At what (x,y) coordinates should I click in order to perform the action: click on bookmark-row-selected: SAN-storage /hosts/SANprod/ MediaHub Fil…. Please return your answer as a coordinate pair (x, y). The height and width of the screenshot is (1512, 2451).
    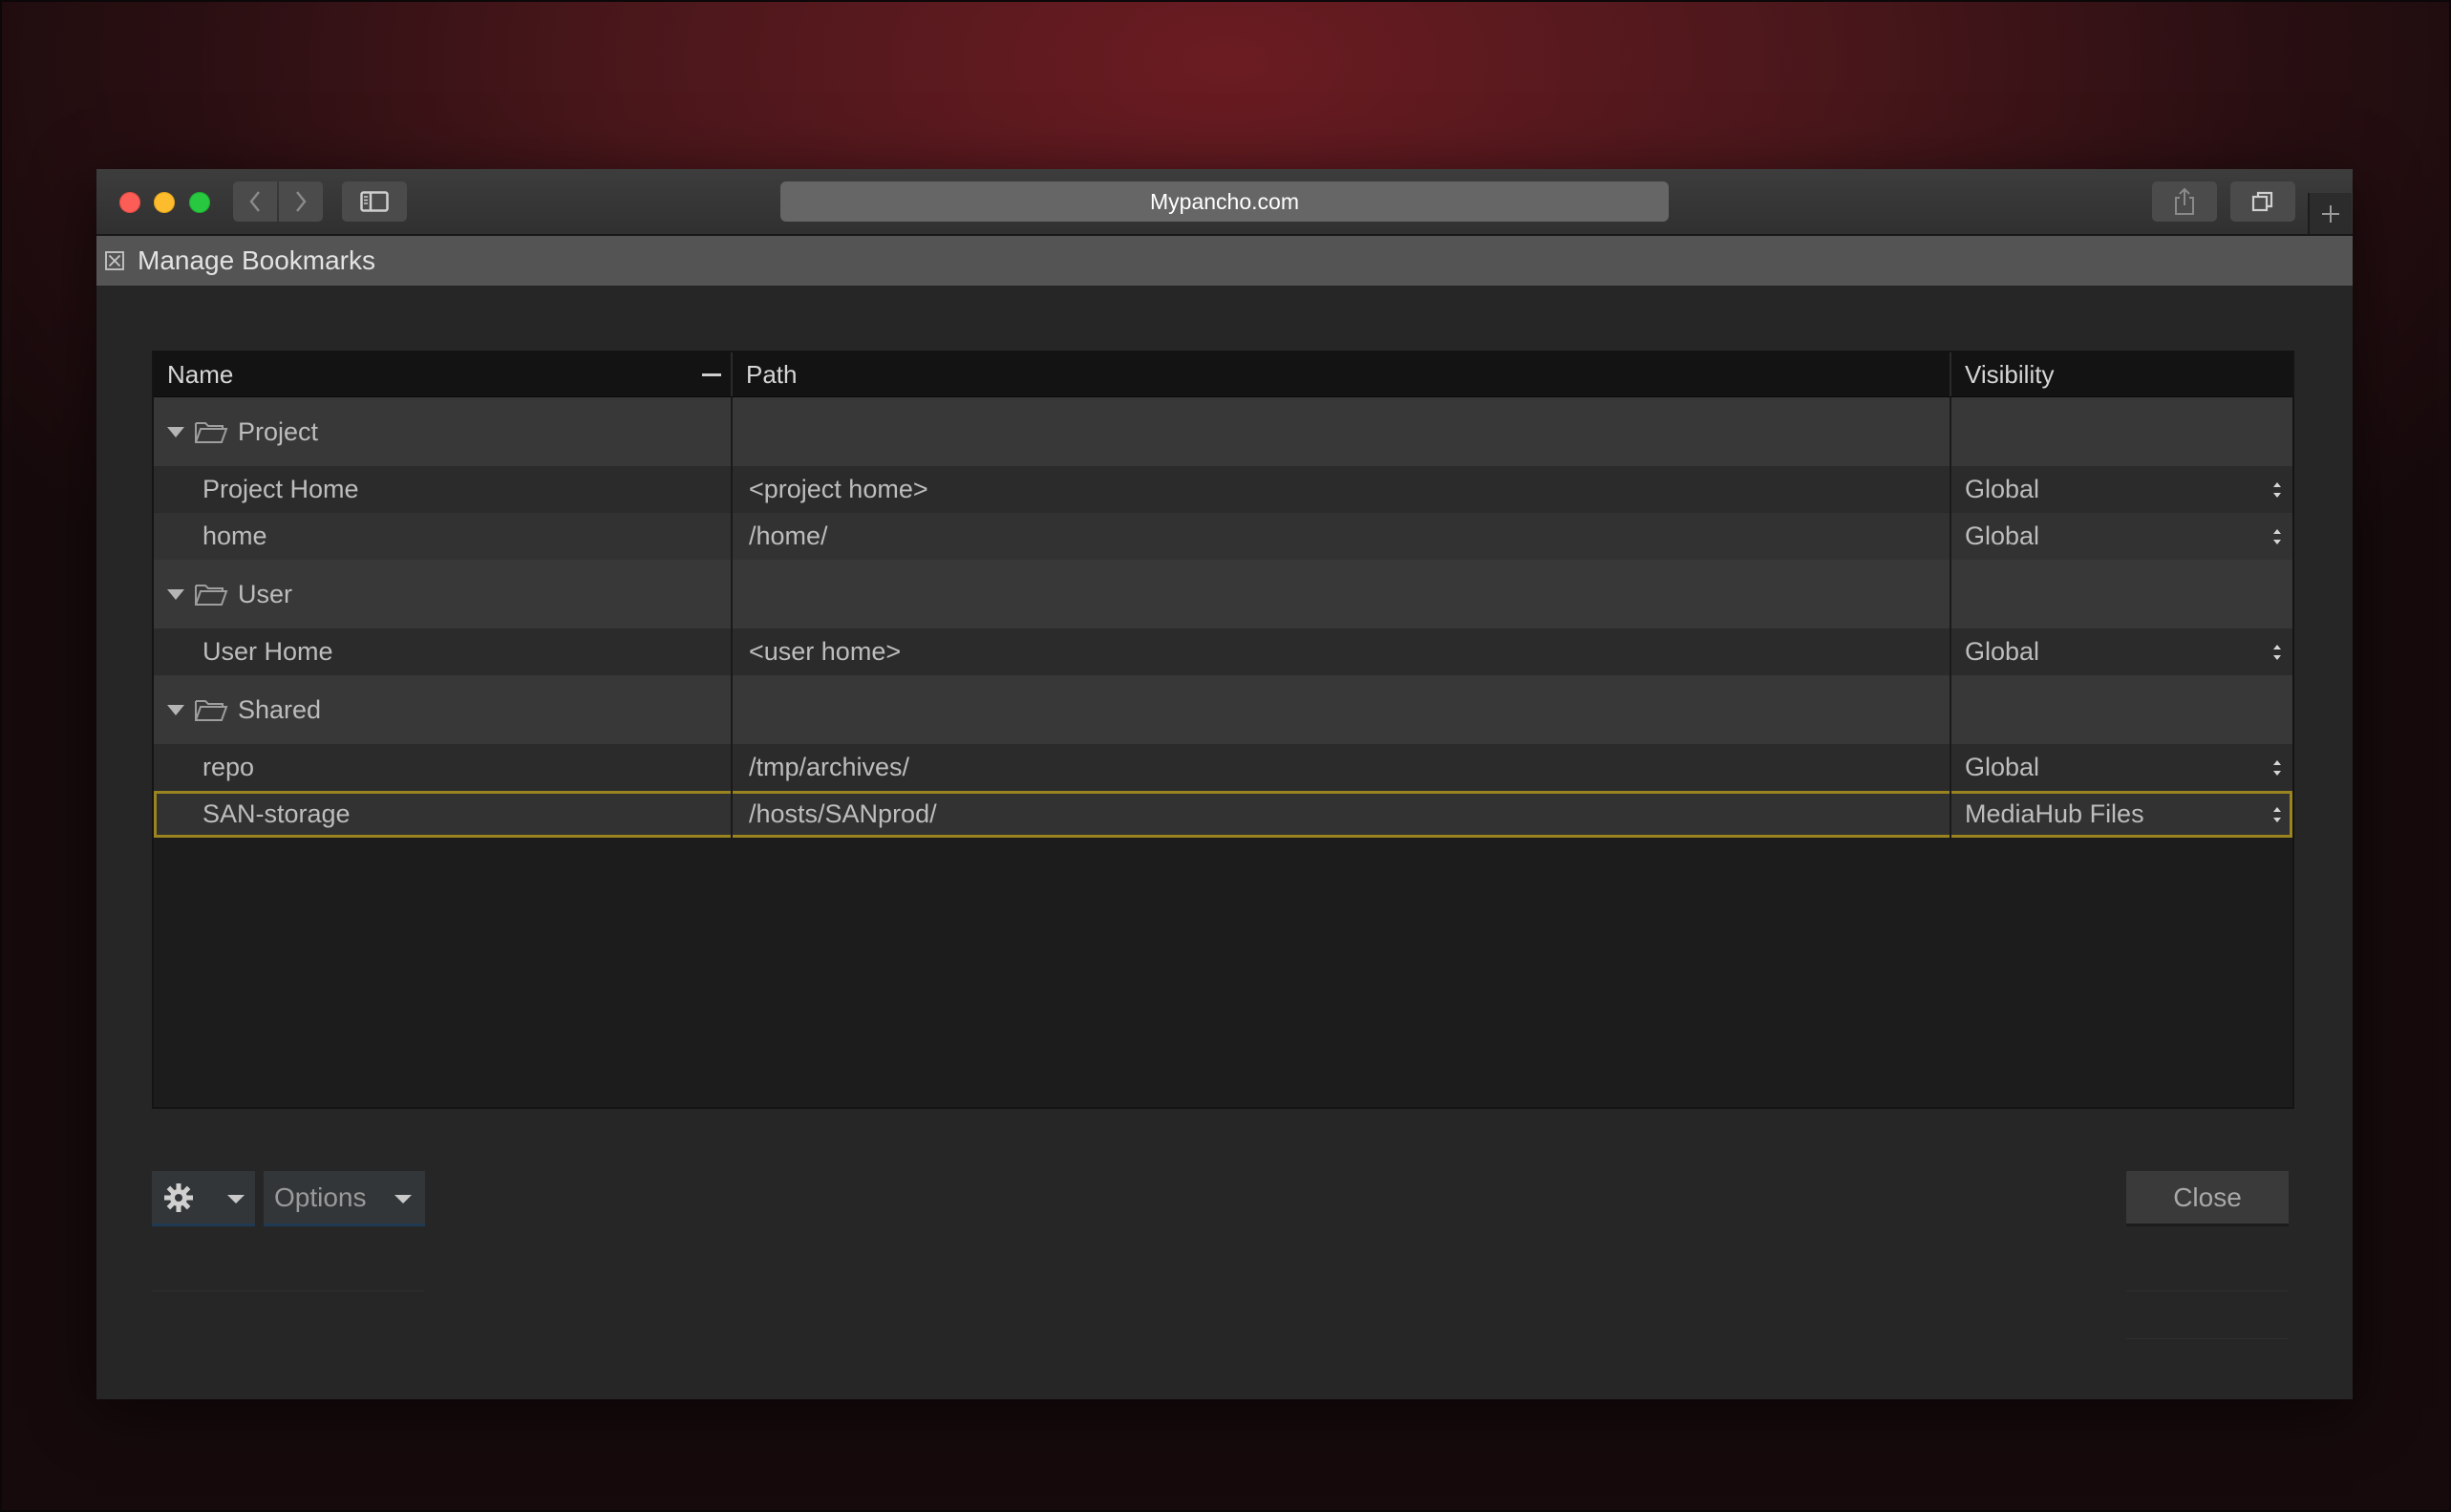
    Looking at the image, I should click on (1223, 814).